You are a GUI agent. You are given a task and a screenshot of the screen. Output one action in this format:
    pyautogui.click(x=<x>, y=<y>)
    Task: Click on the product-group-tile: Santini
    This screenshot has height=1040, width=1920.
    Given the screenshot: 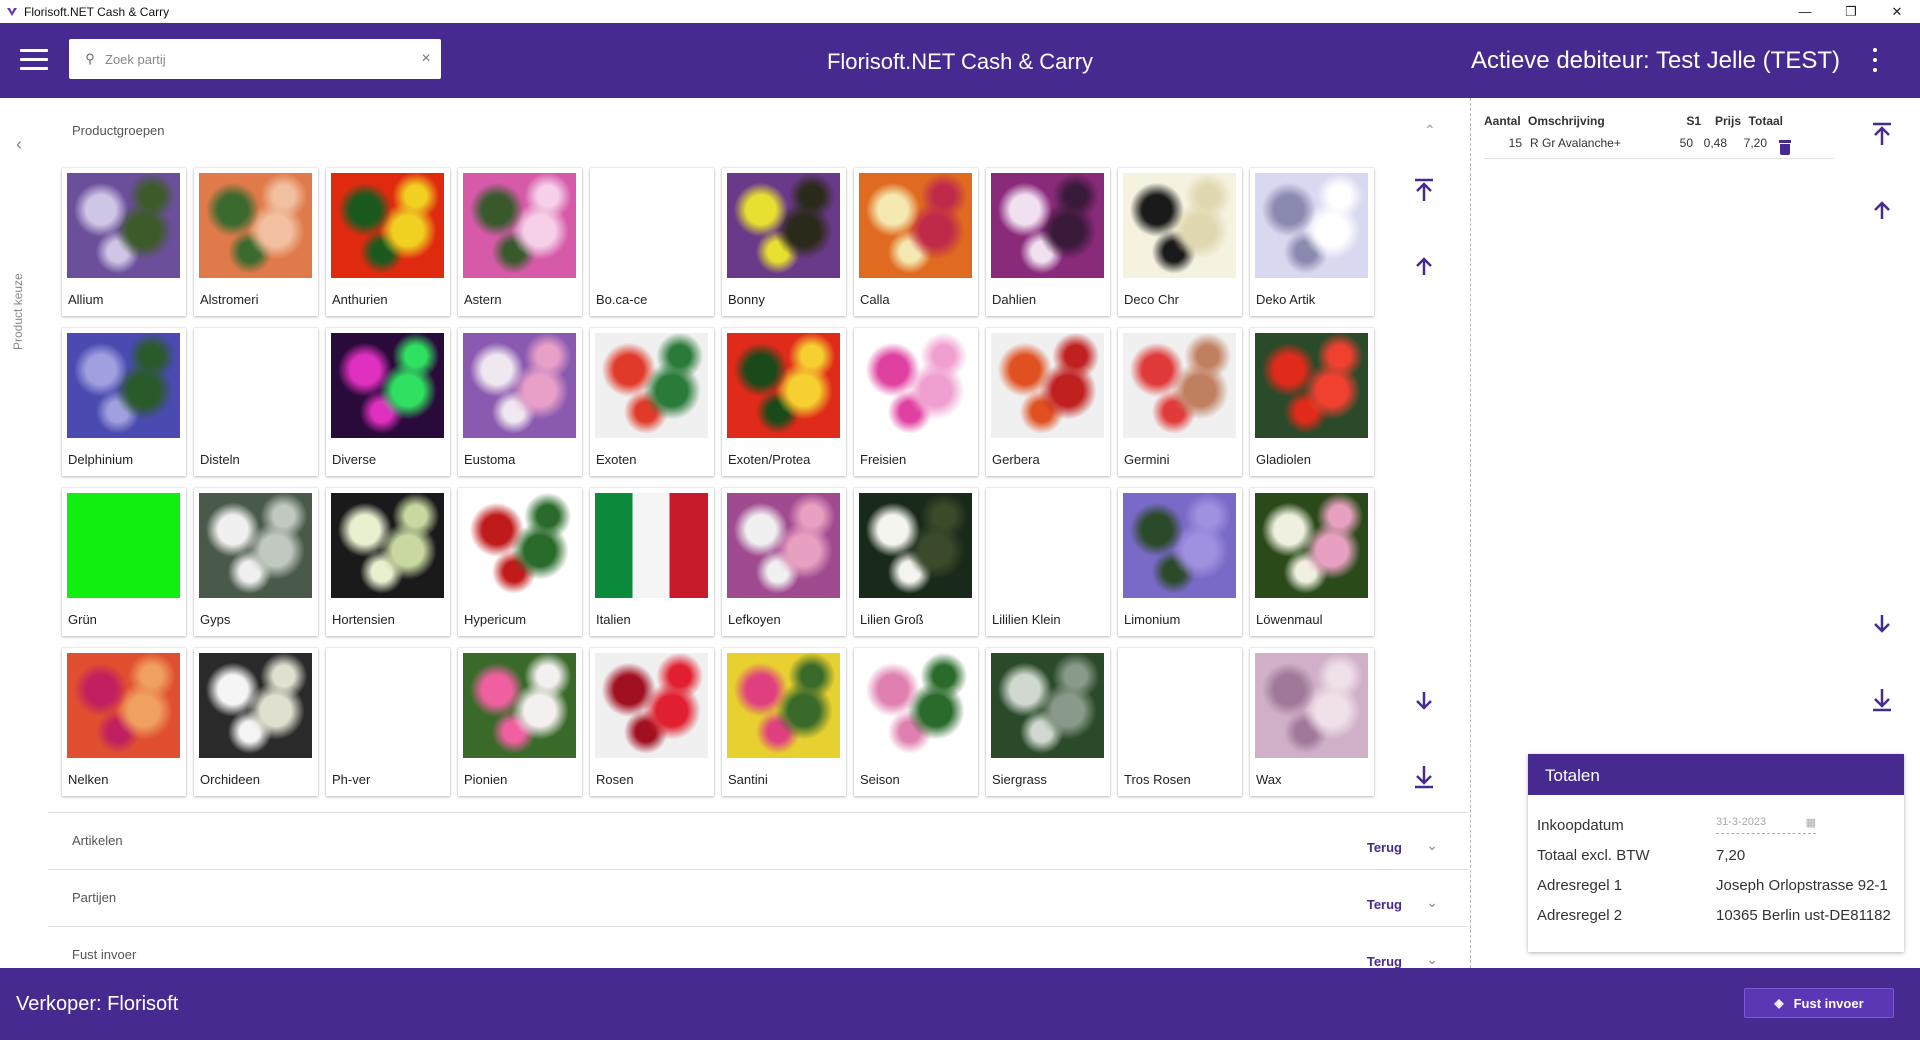 What is the action you would take?
    pyautogui.click(x=784, y=722)
    